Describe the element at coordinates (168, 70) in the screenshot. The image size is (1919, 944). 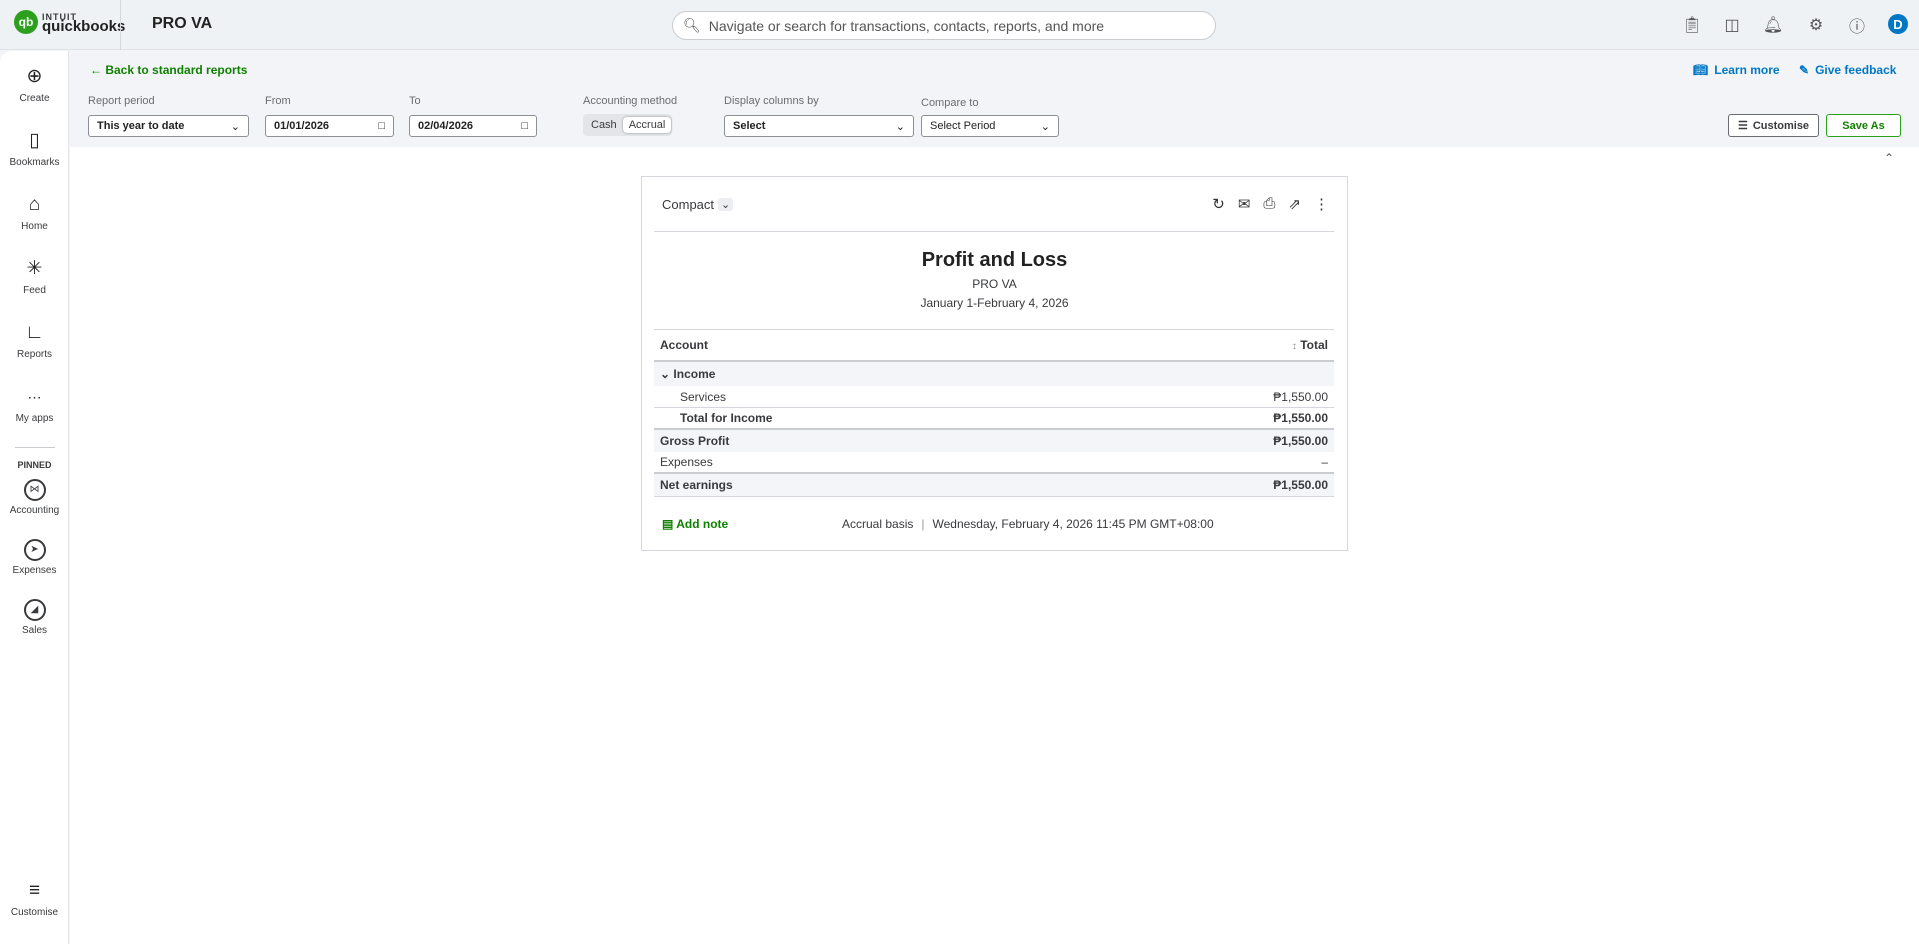
I see `back-link: ← Back to standard reports` at that location.